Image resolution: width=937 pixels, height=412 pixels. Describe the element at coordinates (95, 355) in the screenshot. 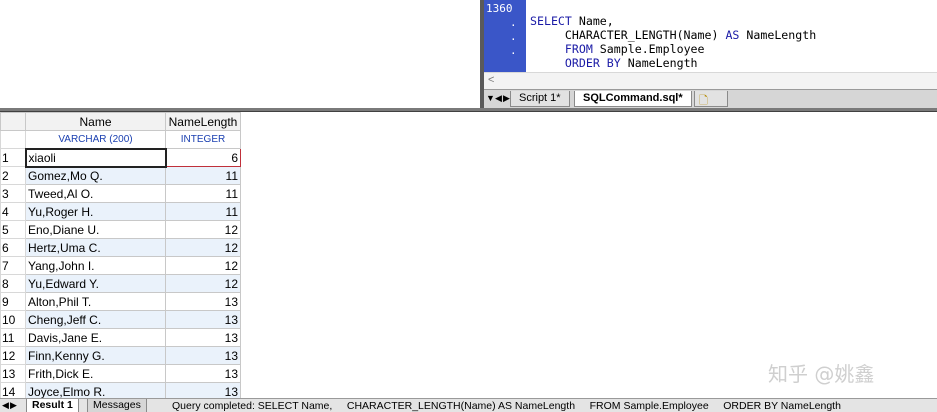

I see `cell-name: Finn,Kenny G.` at that location.